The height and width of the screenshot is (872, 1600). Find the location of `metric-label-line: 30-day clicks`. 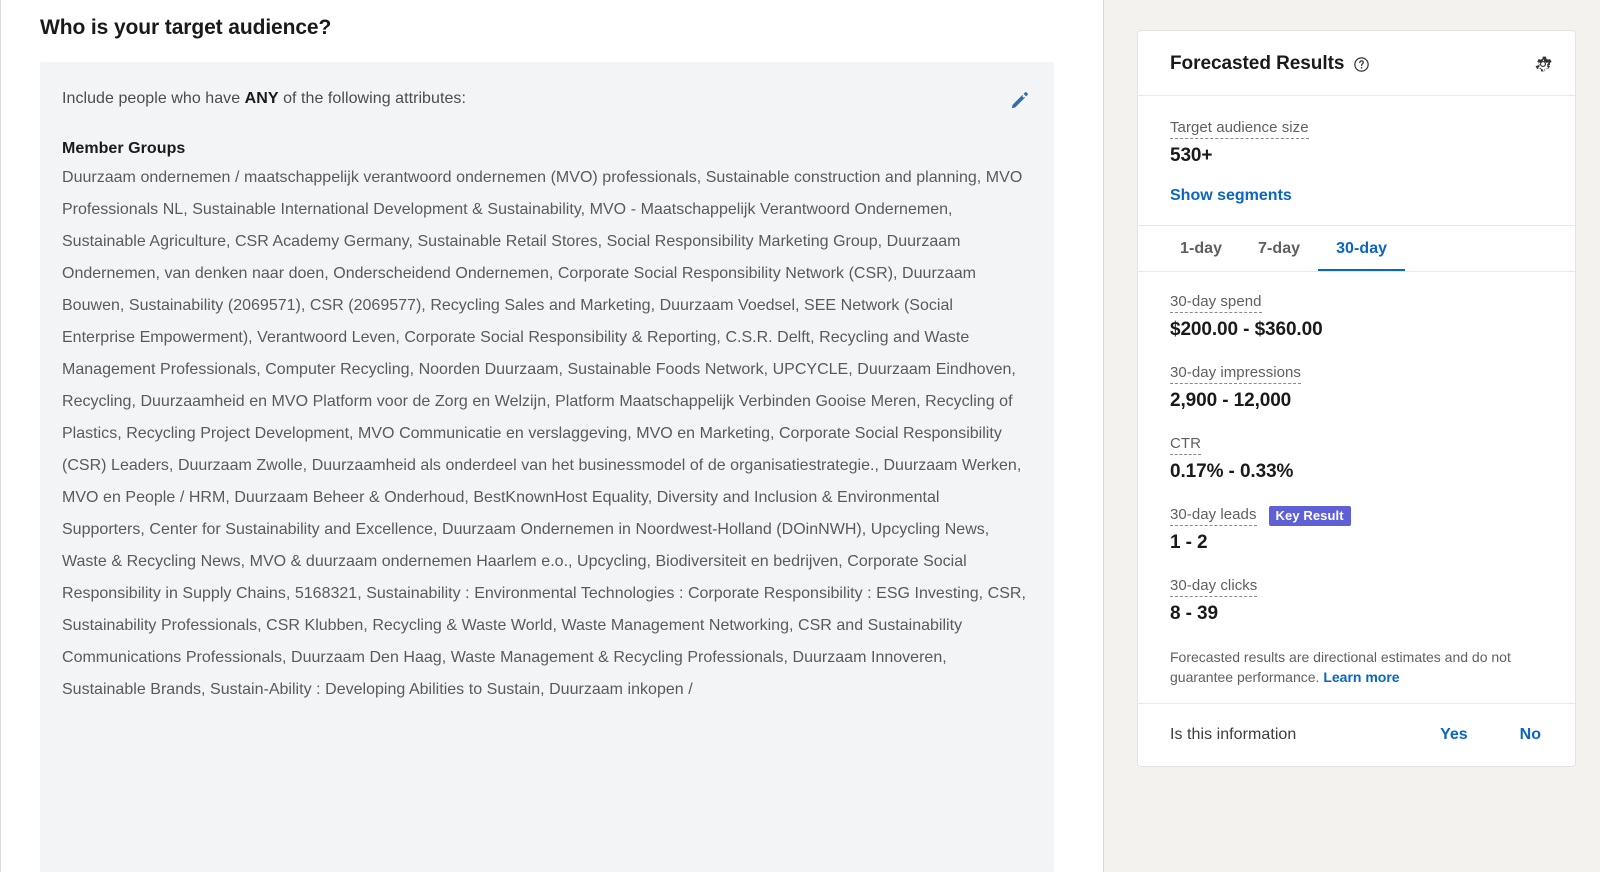

metric-label-line: 30-day clicks is located at coordinates (1356, 586).